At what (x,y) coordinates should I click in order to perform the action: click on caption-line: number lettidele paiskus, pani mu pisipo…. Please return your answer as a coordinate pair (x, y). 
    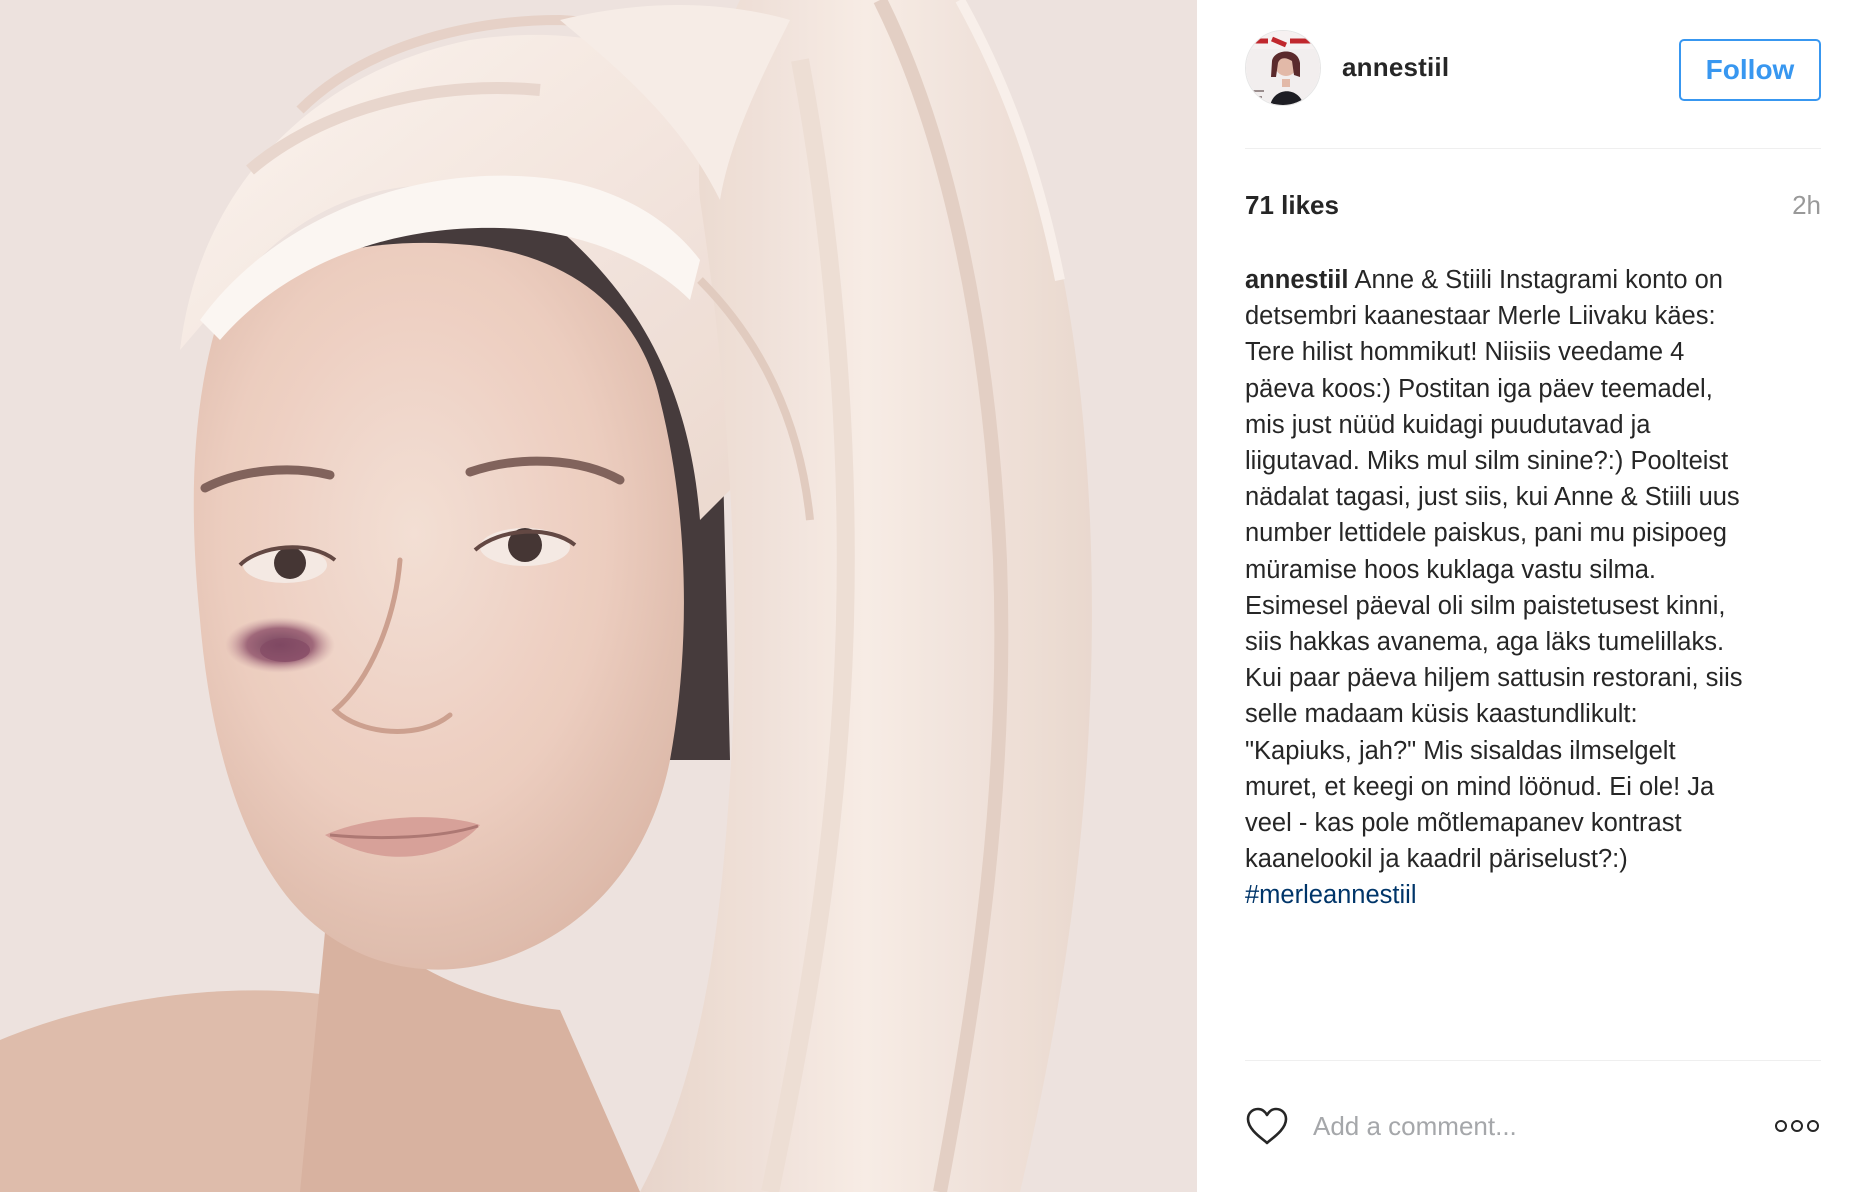
    Looking at the image, I should click on (1486, 533).